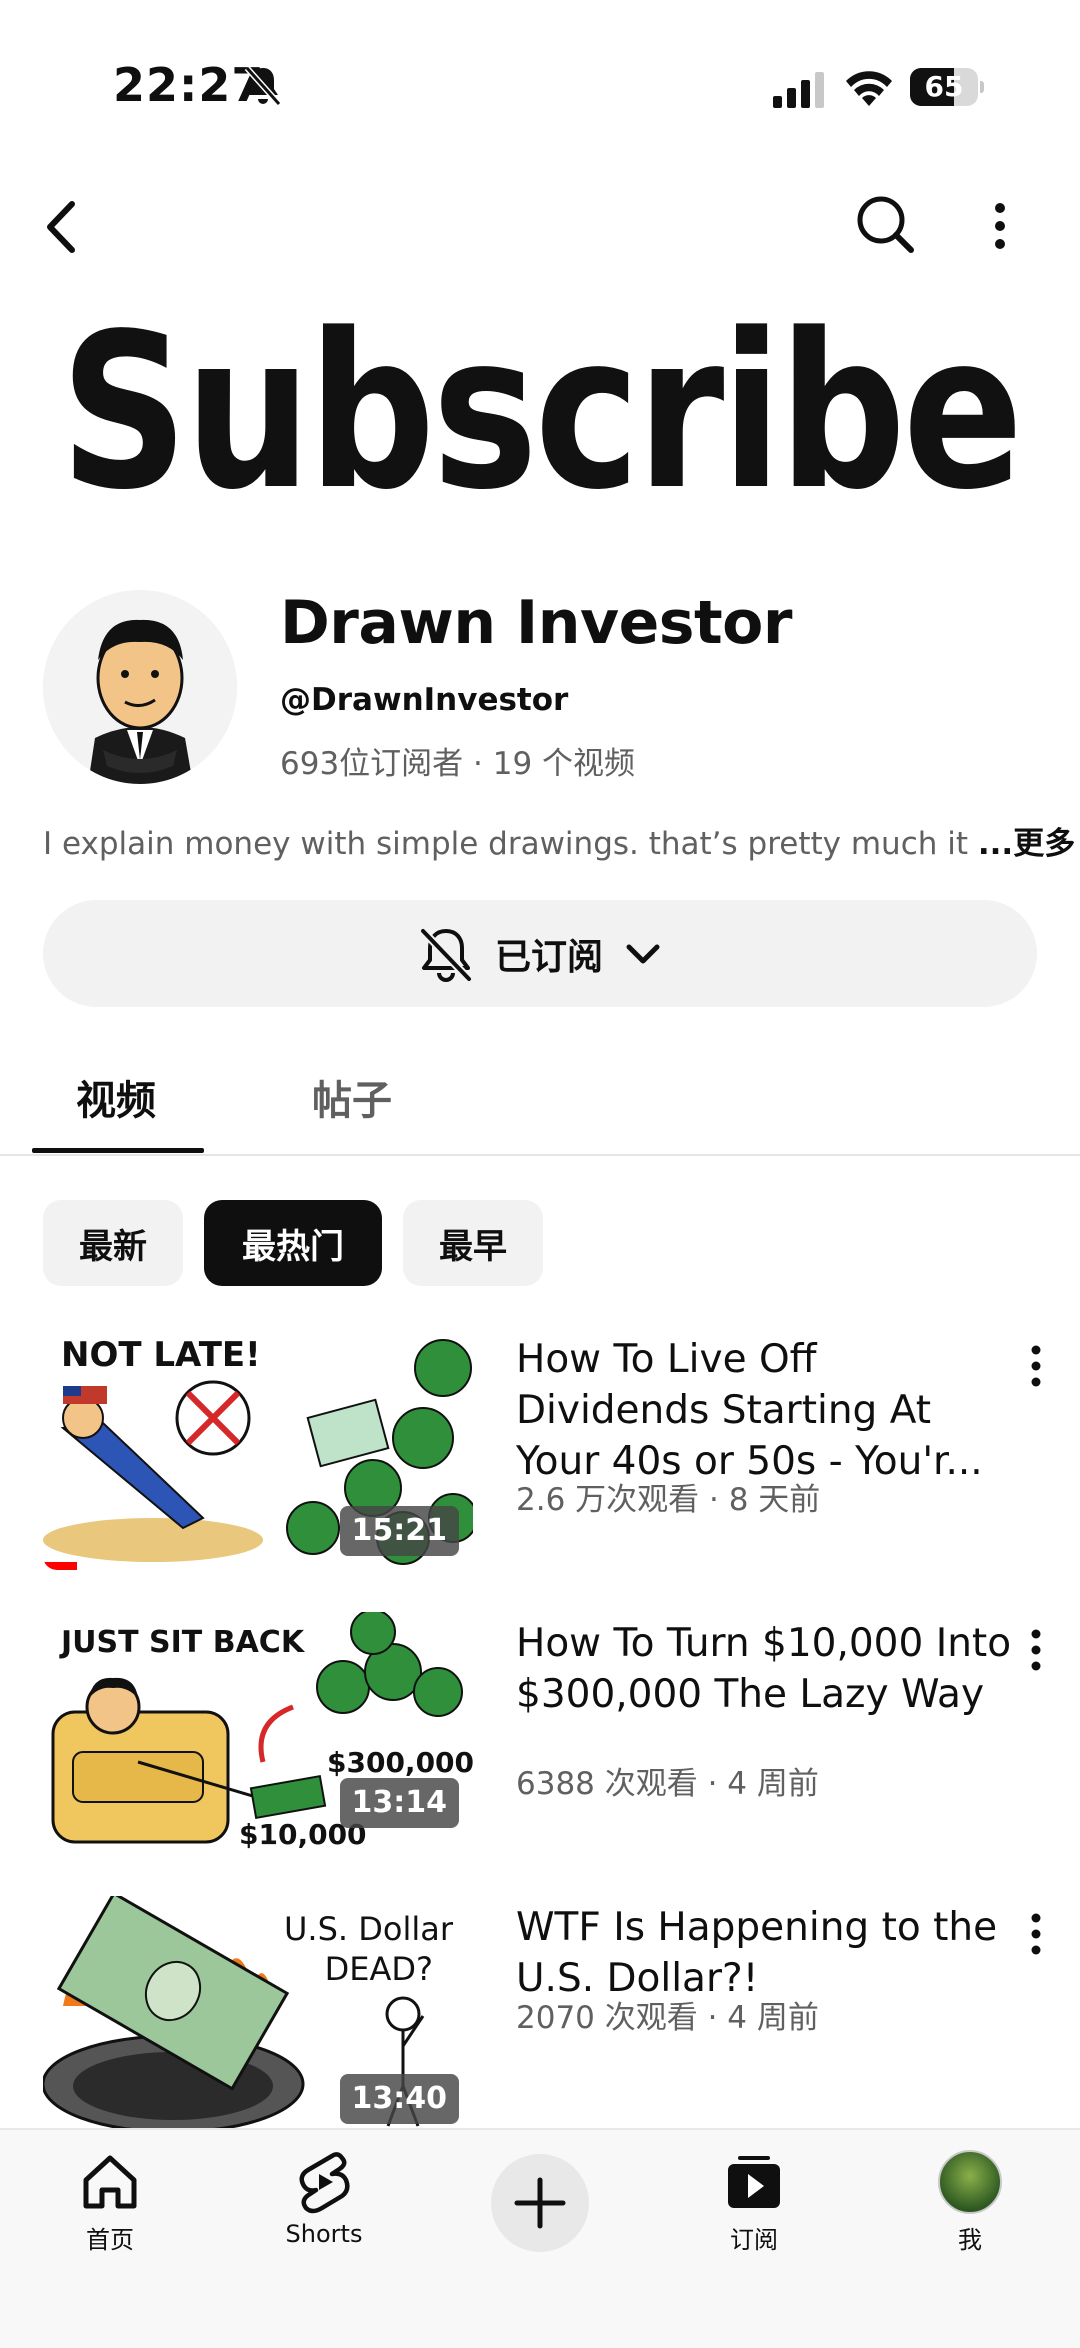 The width and height of the screenshot is (1080, 2348). I want to click on nav-shorts: Shorts, so click(324, 2199).